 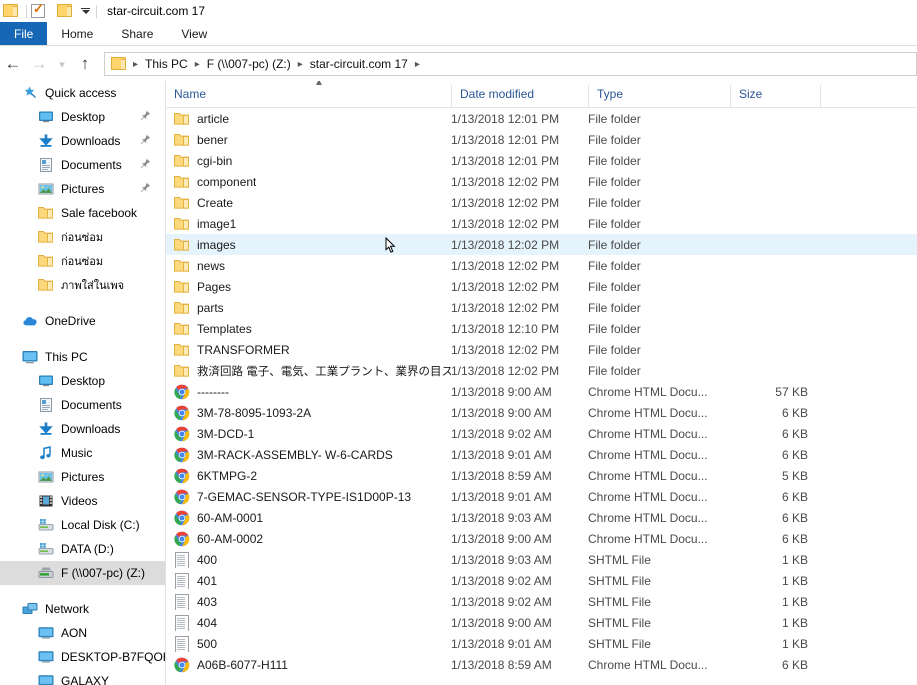 I want to click on sidebar-item-label: Downloads, so click(x=91, y=141).